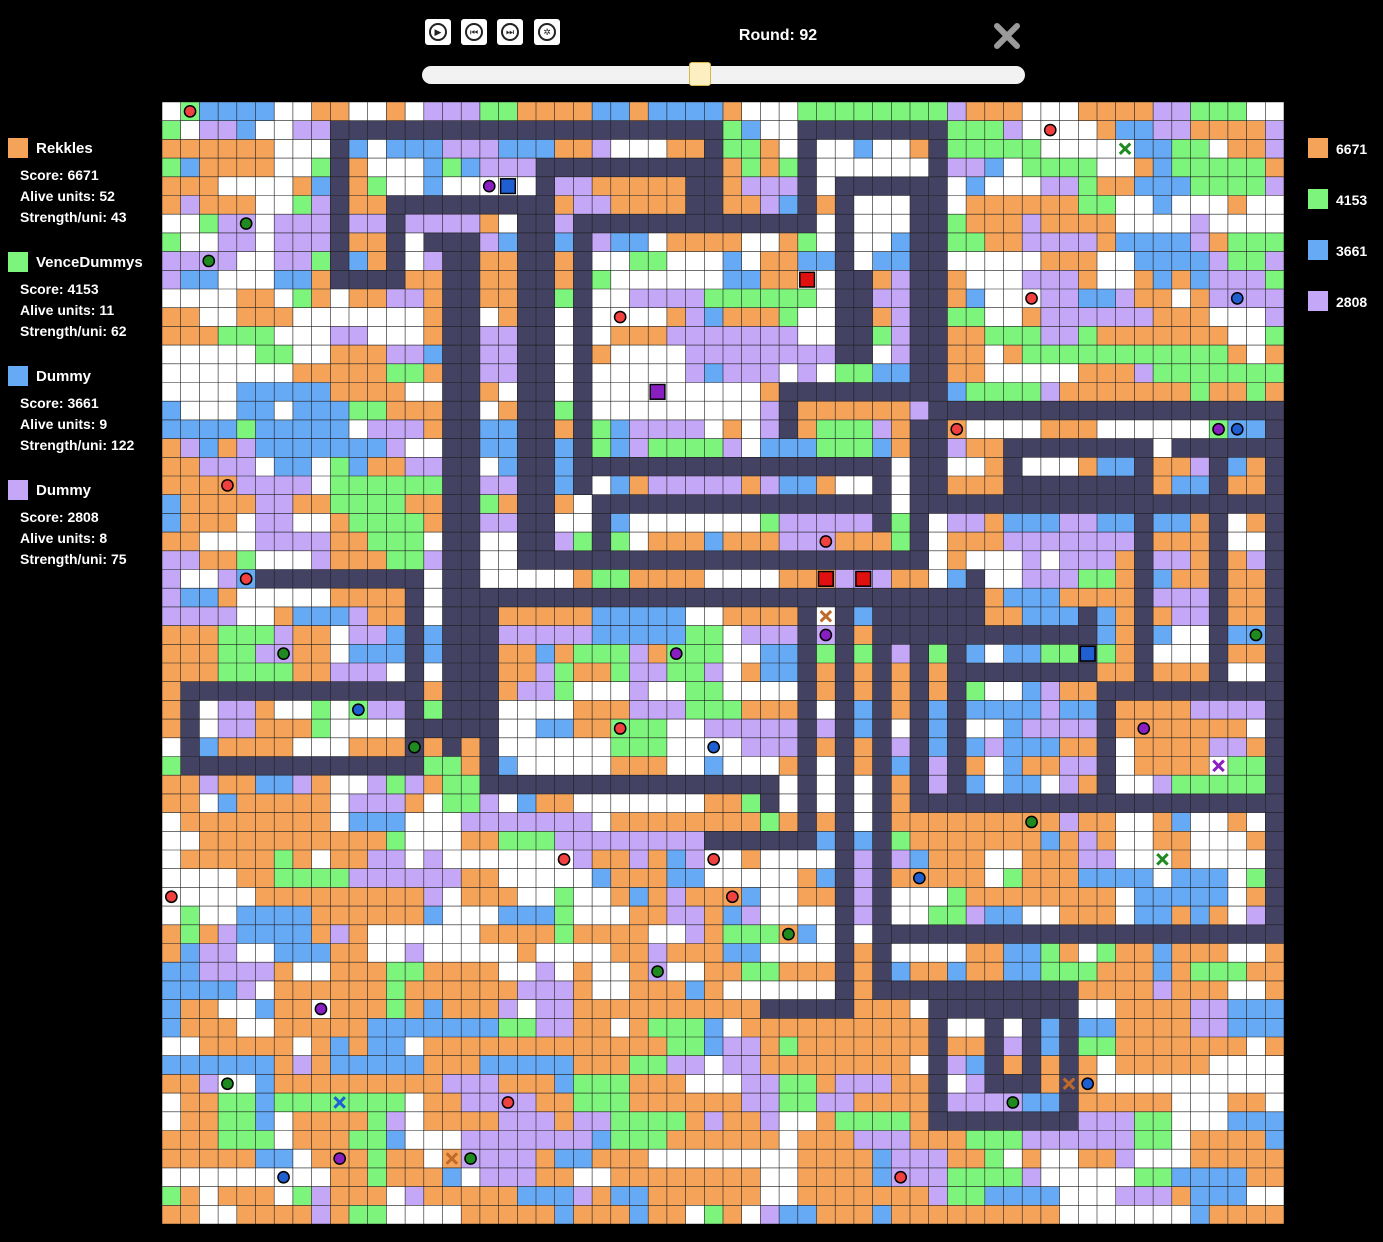 Image resolution: width=1383 pixels, height=1242 pixels. I want to click on play-button: ▶, so click(438, 32).